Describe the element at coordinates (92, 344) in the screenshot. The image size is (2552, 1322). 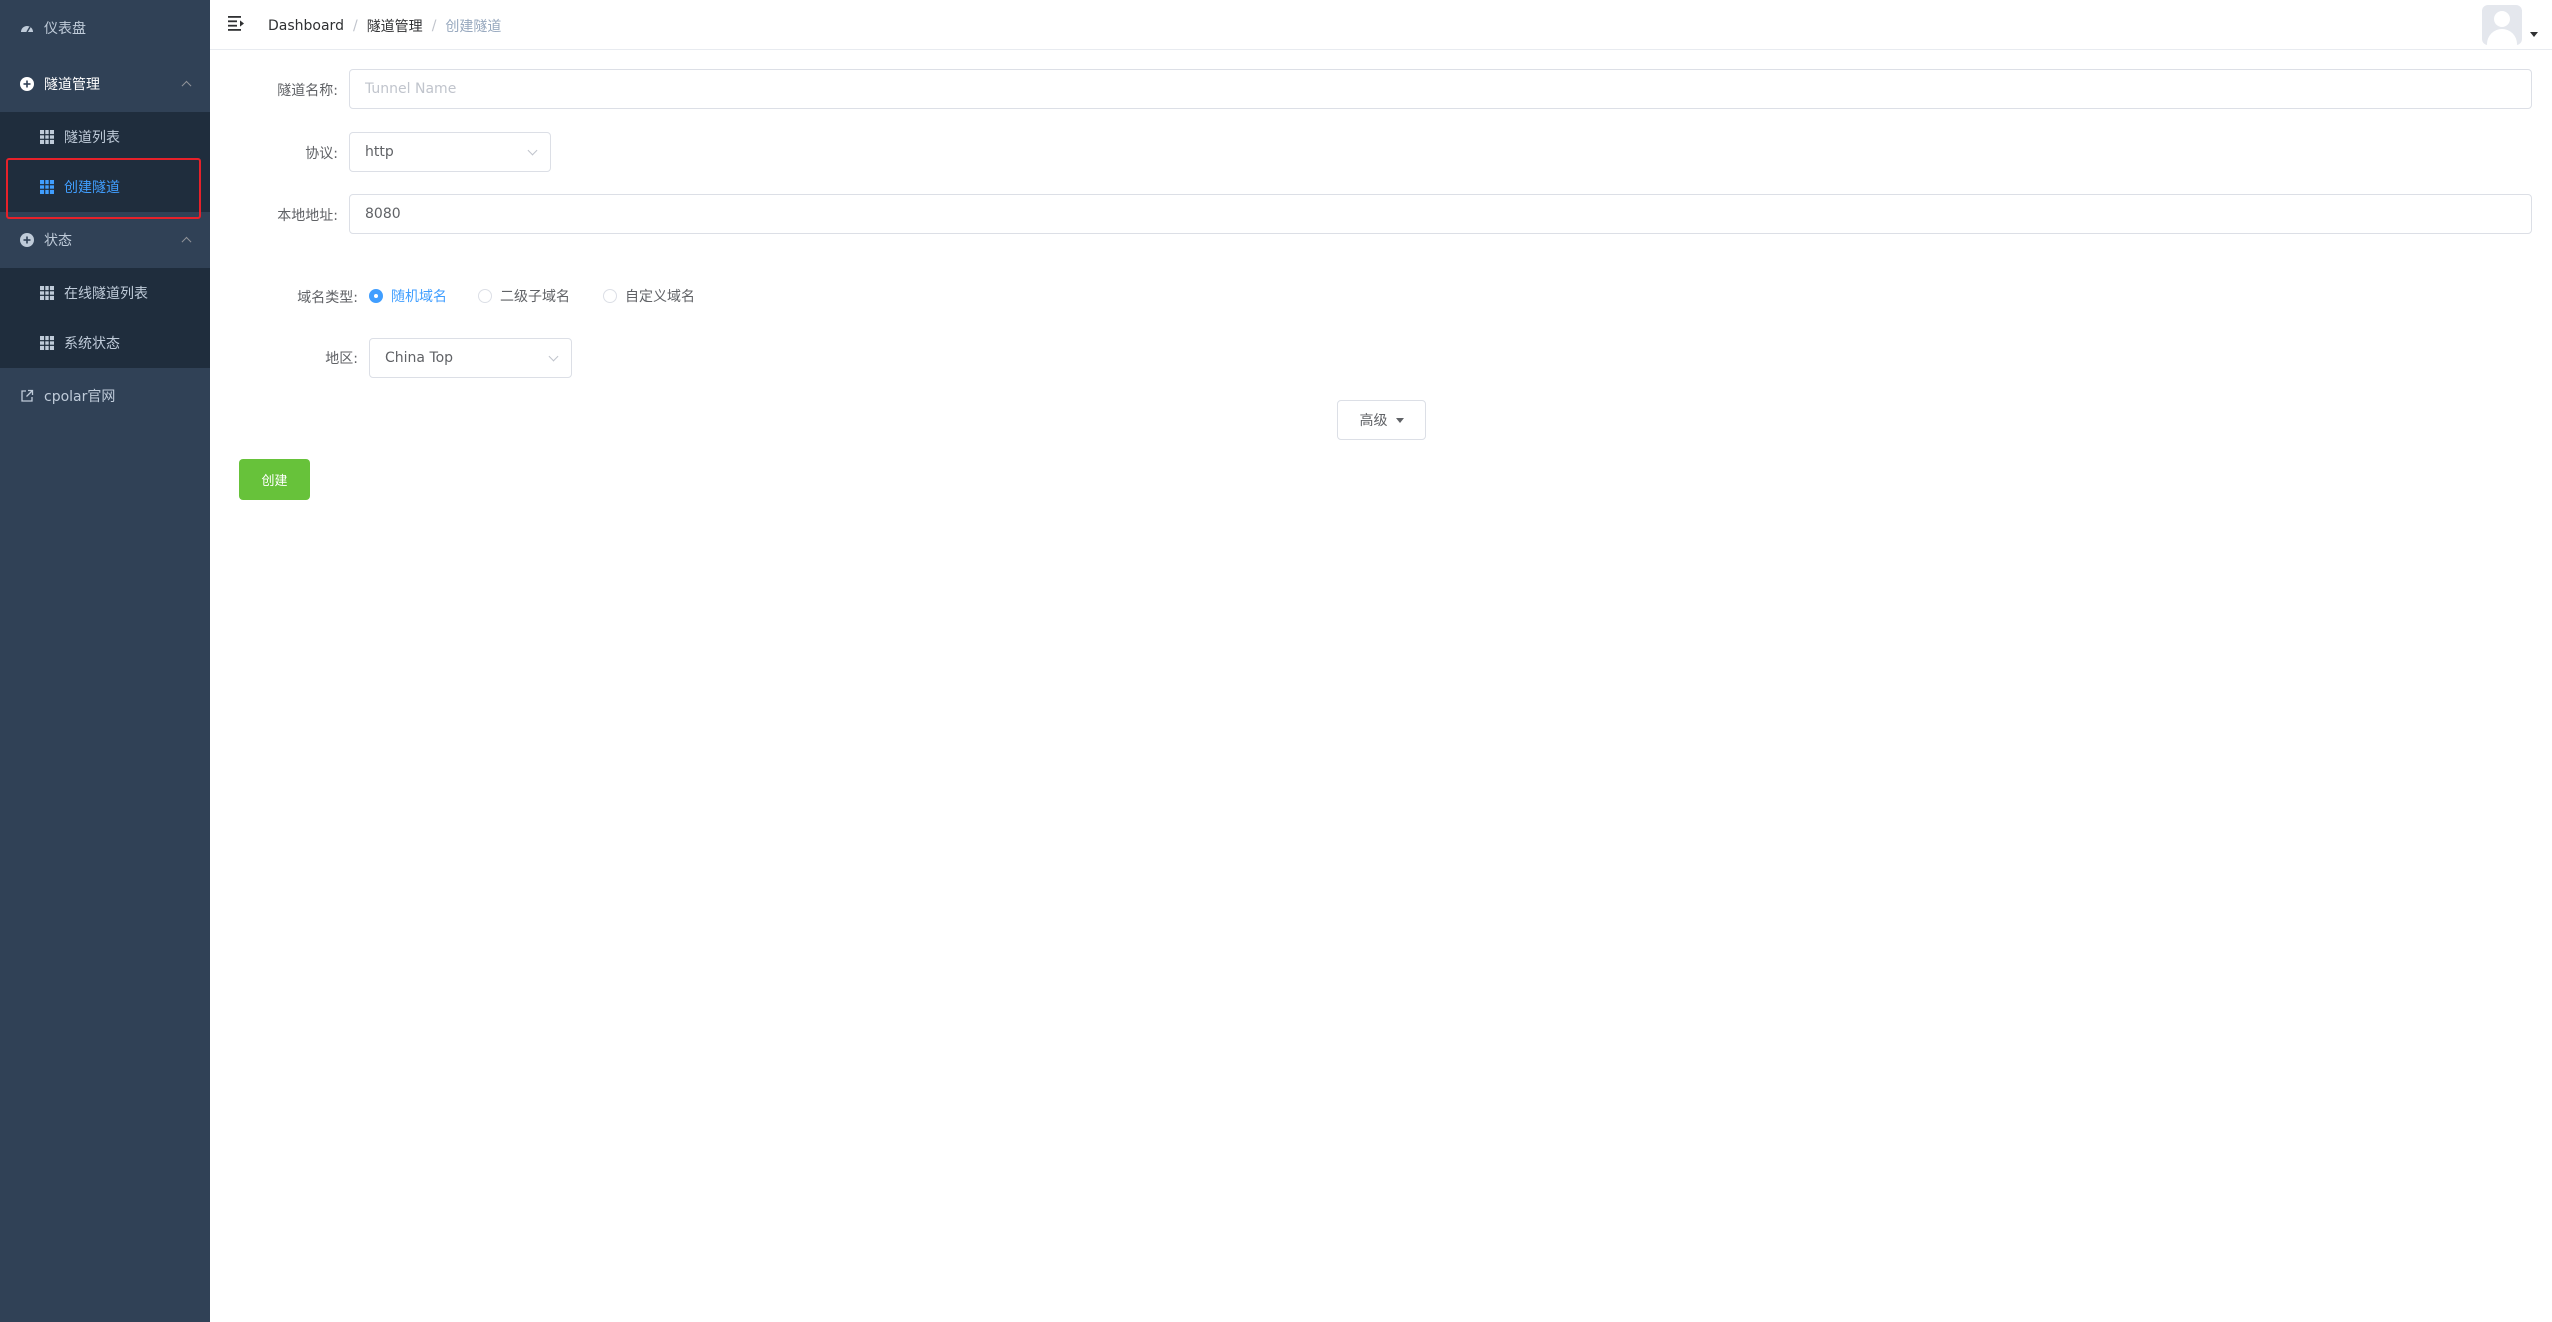
I see `sidebar-item-label: 系统状态` at that location.